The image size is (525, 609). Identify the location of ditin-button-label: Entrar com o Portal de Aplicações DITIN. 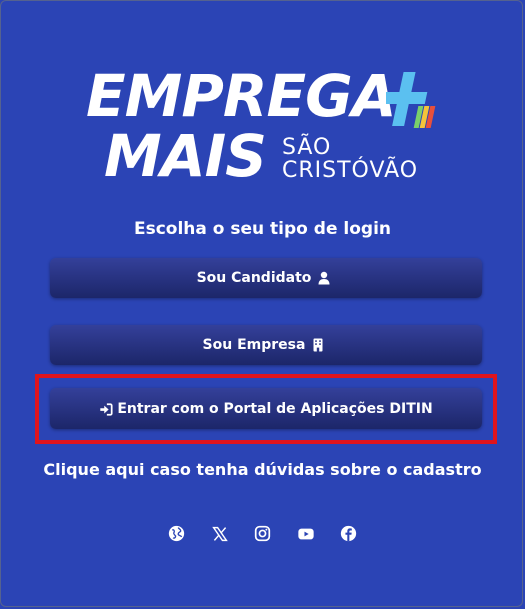
(275, 408).